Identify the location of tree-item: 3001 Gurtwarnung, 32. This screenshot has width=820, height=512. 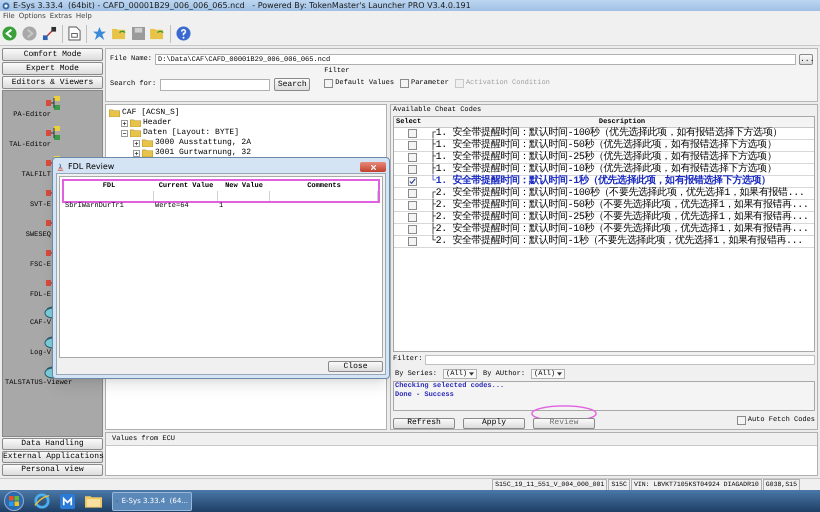
(203, 153).